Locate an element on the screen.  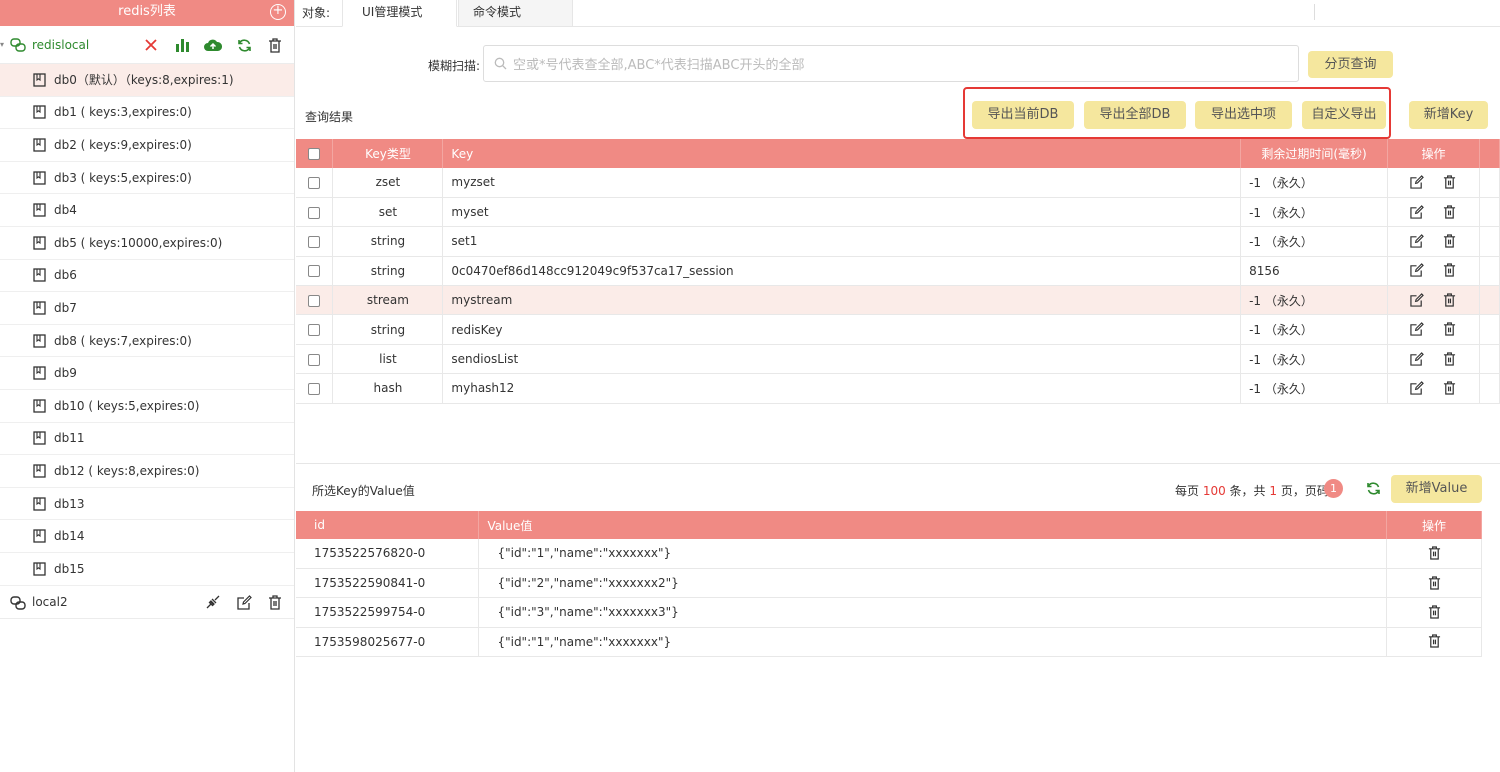
sidebar-item-db7: db7 is located at coordinates (147, 308).